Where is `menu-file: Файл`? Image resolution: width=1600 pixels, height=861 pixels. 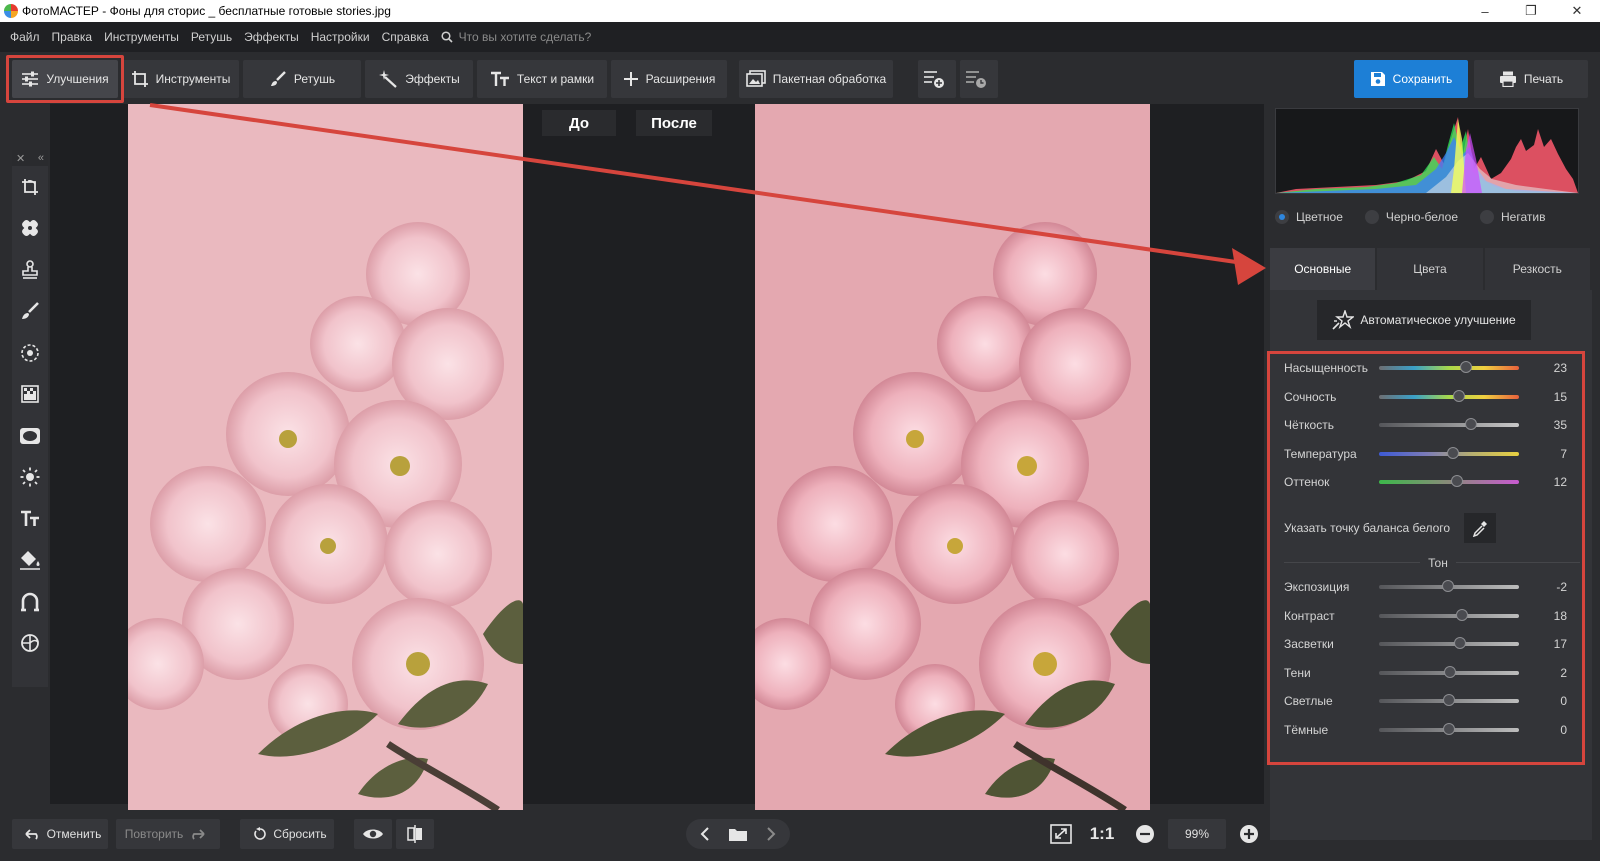 menu-file: Файл is located at coordinates (23, 37).